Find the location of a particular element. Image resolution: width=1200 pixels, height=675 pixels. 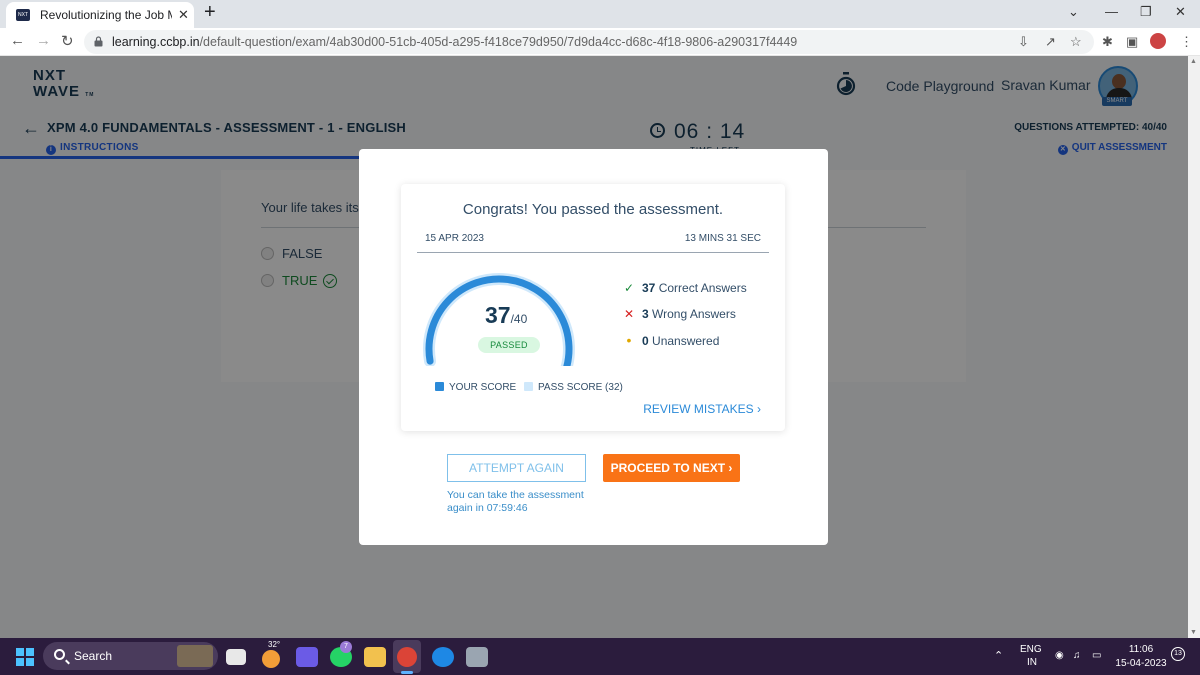

whatsapp-badge: 7 is located at coordinates (346, 647).